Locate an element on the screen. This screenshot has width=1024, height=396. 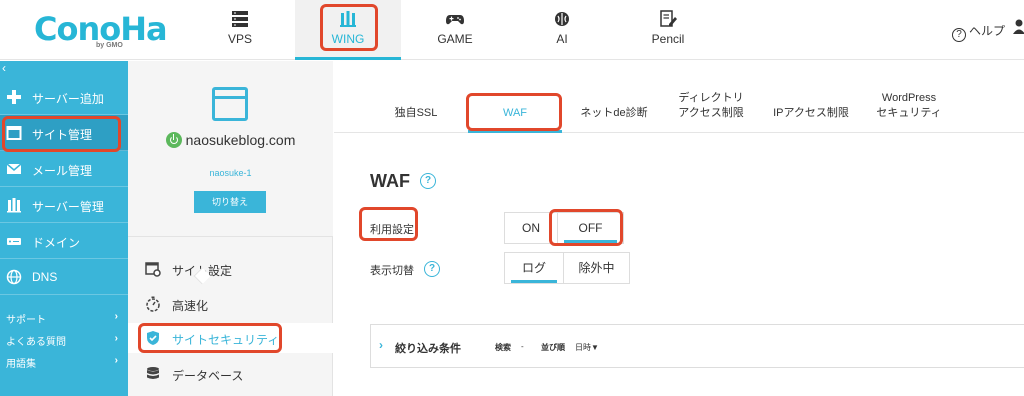
mail-icon is located at coordinates (14, 168).